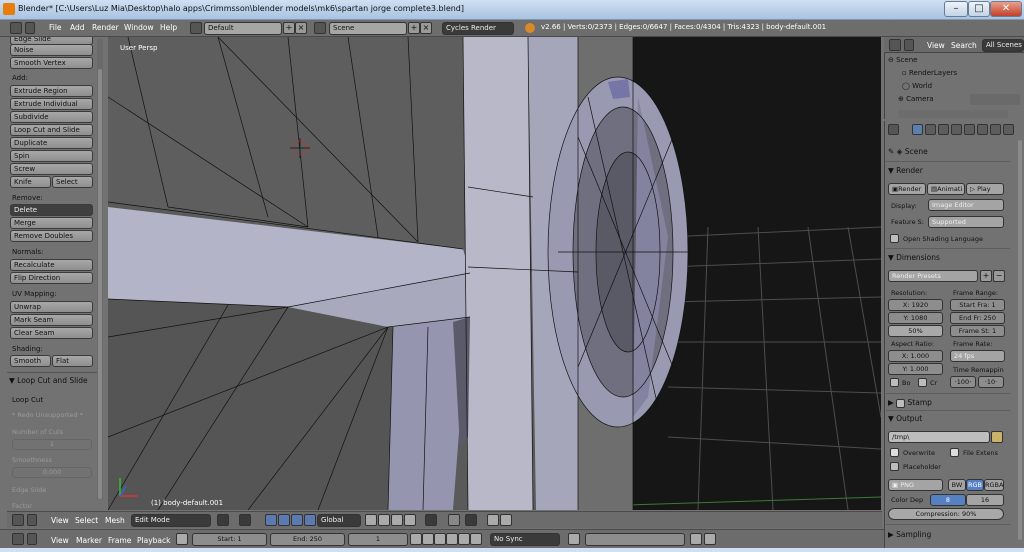  I want to click on osl-checkbox, so click(894, 238).